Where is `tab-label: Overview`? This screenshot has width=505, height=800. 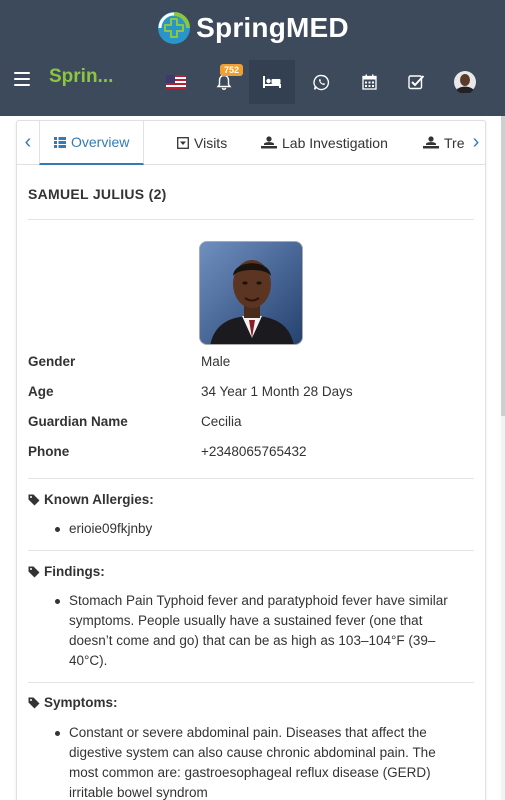 tab-label: Overview is located at coordinates (100, 142).